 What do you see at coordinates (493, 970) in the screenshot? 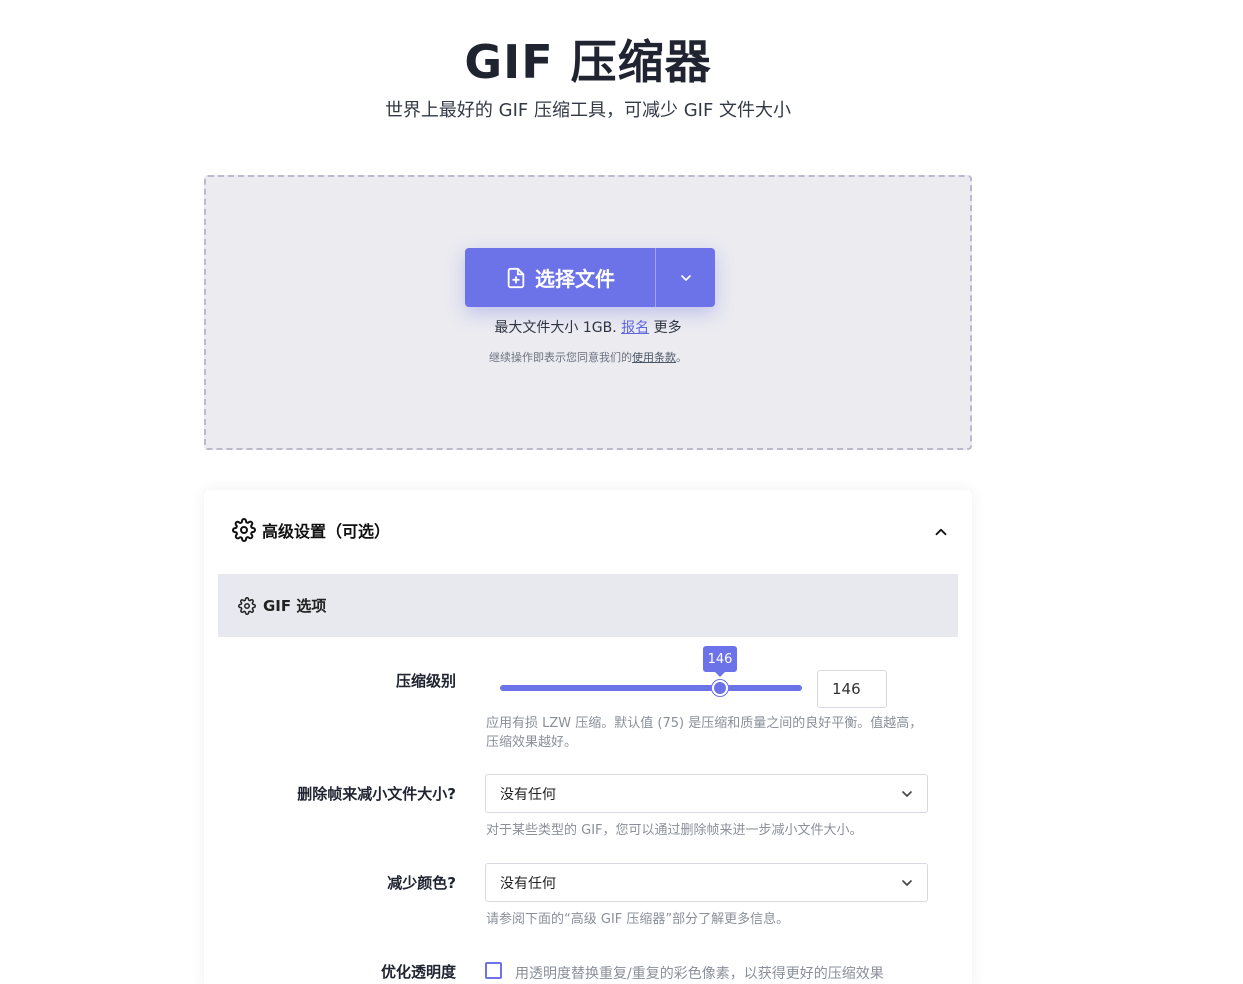
I see `optimize-transparency-checkbox` at bounding box center [493, 970].